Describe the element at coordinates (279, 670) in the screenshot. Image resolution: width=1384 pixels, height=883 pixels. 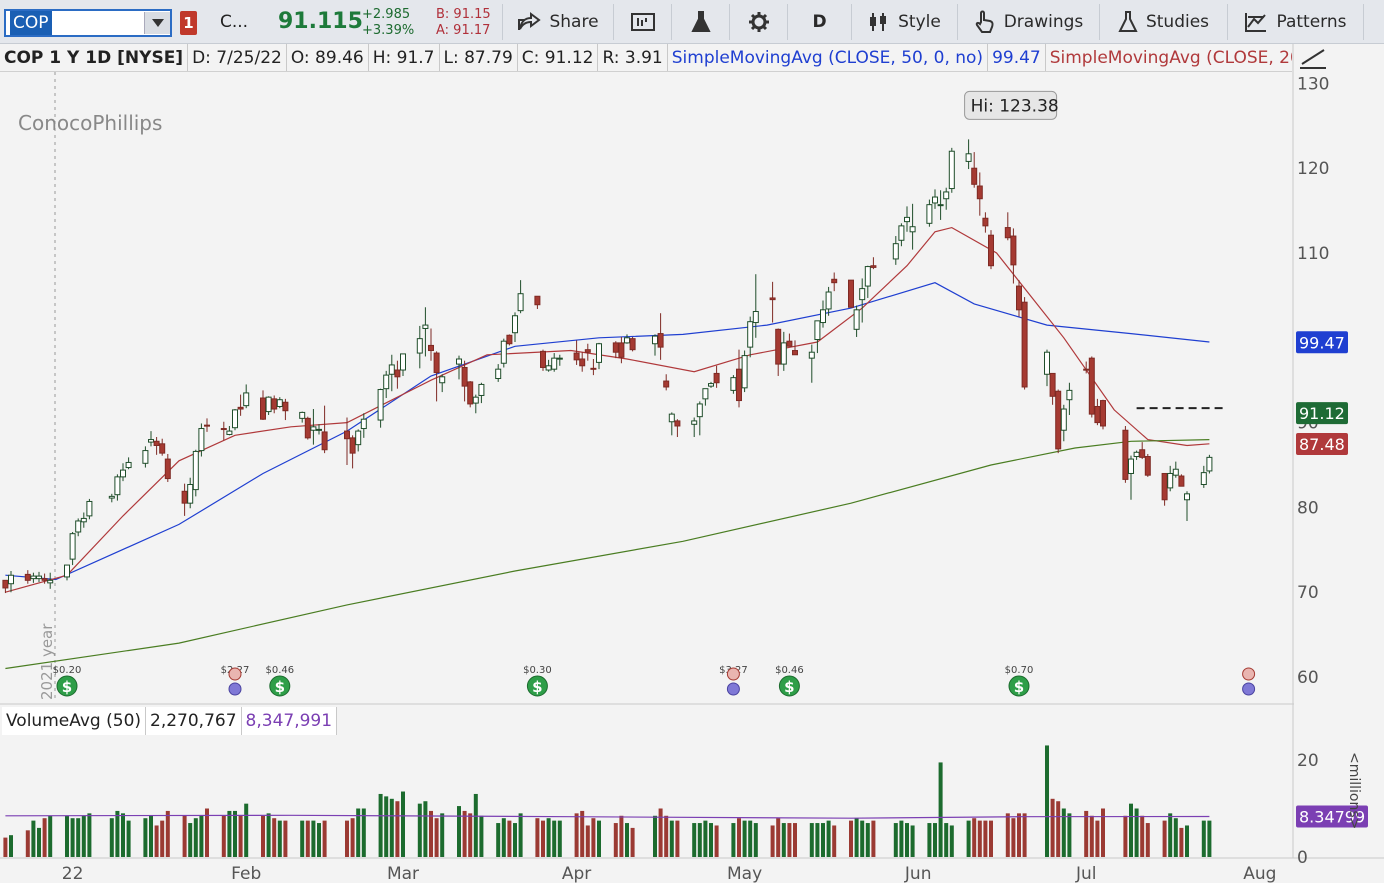
I see `event-amount-label: $0.46` at that location.